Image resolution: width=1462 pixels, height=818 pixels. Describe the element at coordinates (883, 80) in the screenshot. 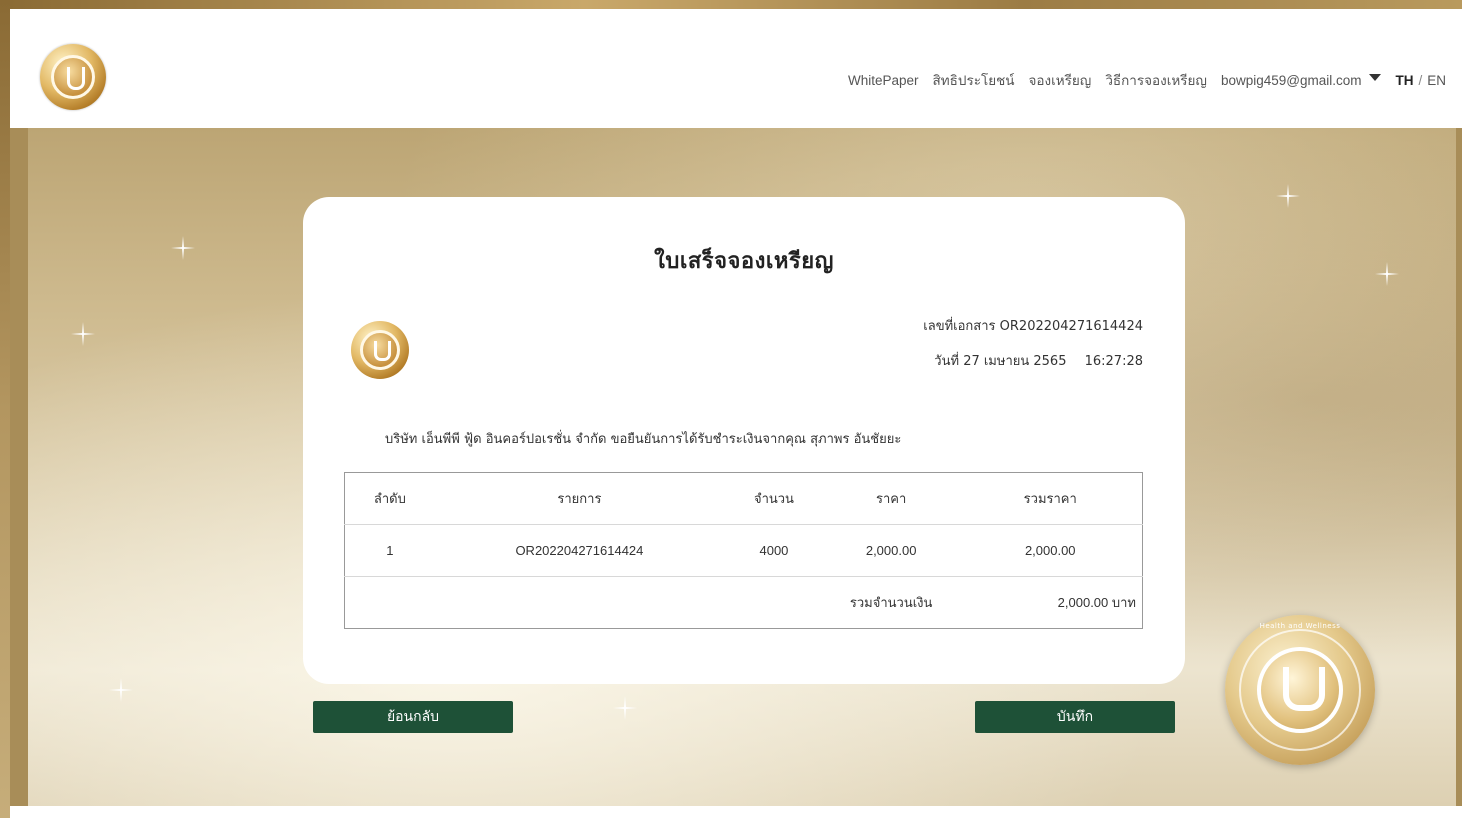

I see `nav-item-whitepaper: WhitePaper` at that location.